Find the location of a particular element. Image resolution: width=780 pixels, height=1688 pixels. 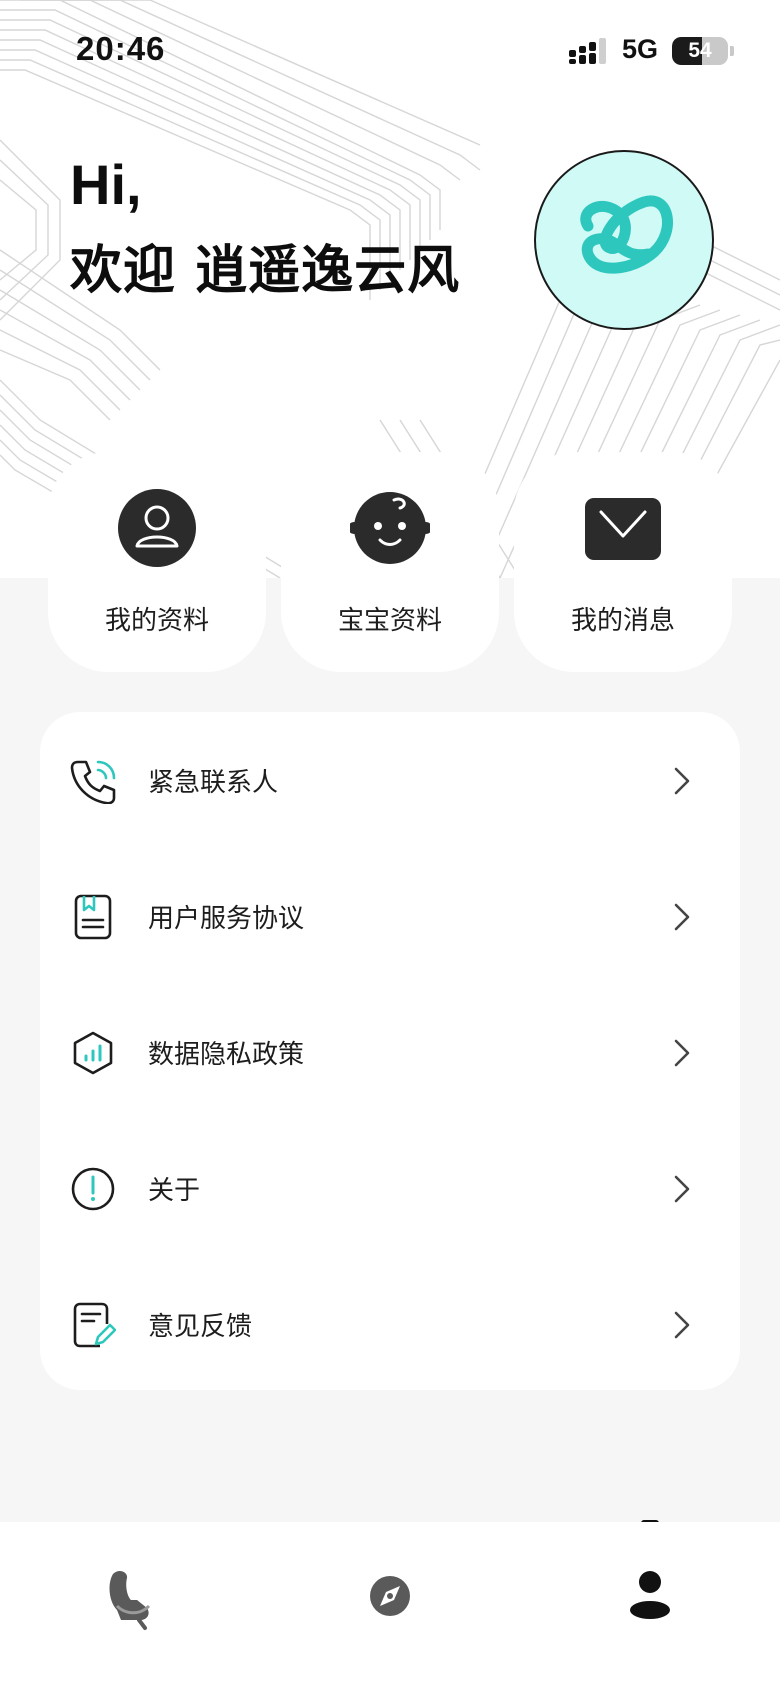

menu-item-feedback: 意见反馈 is located at coordinates (390, 1324).